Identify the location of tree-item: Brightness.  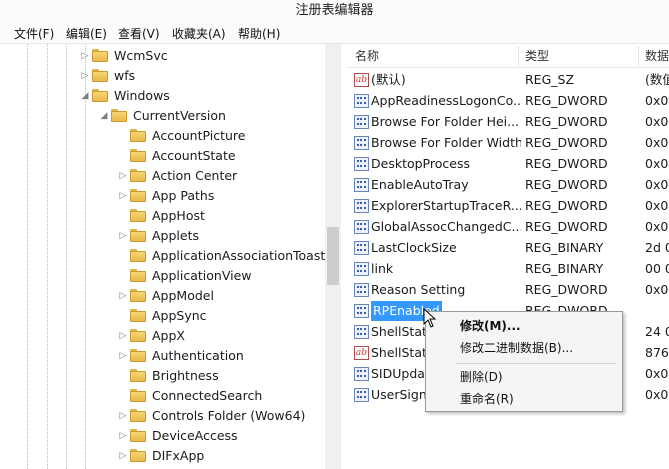
(167, 376).